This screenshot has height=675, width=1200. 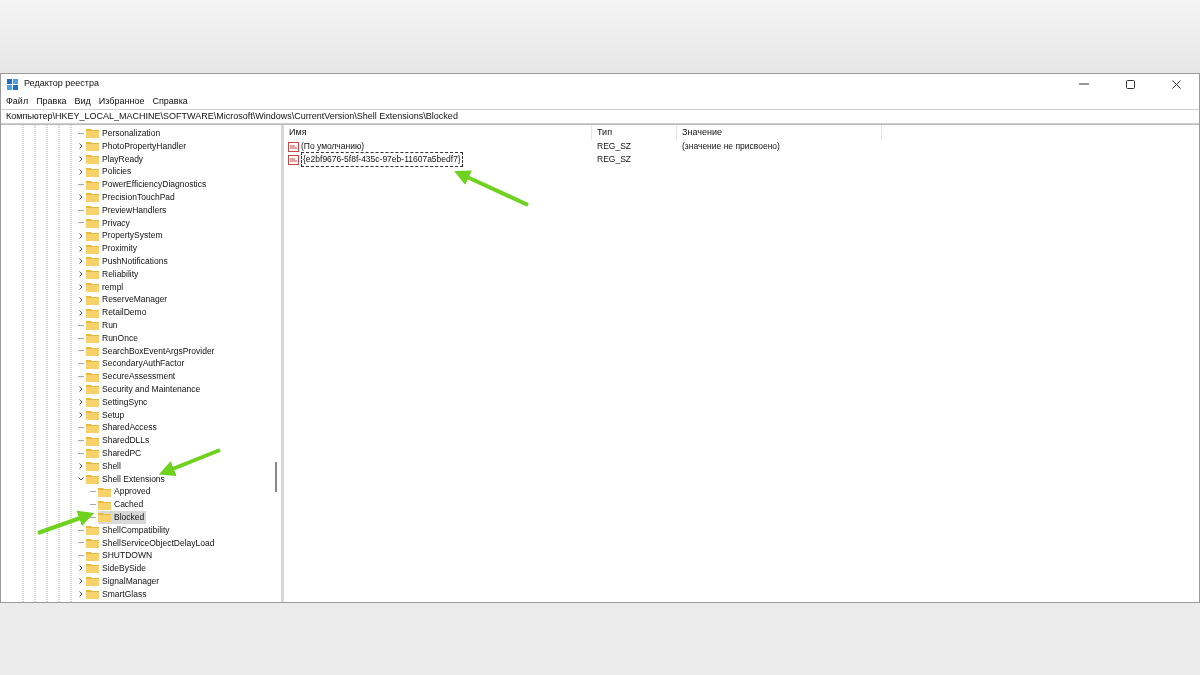 What do you see at coordinates (1130, 84) in the screenshot?
I see `maximize-icon` at bounding box center [1130, 84].